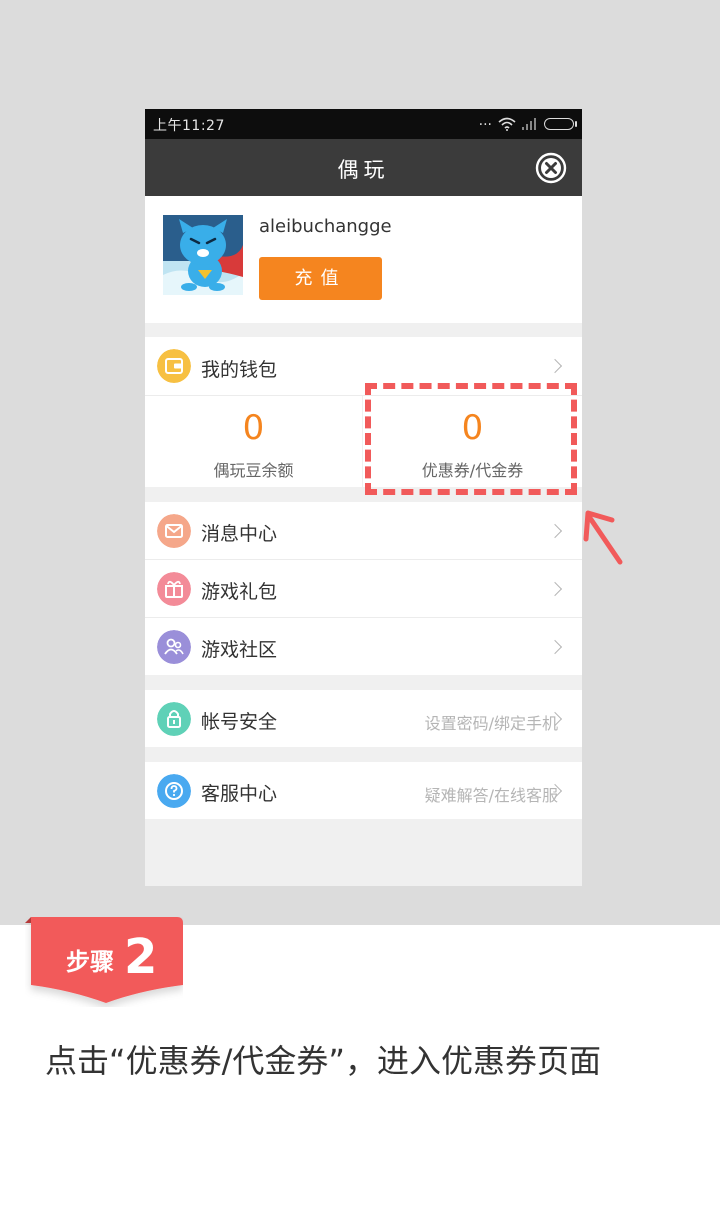 The image size is (720, 1220). What do you see at coordinates (174, 791) in the screenshot?
I see `help-icon` at bounding box center [174, 791].